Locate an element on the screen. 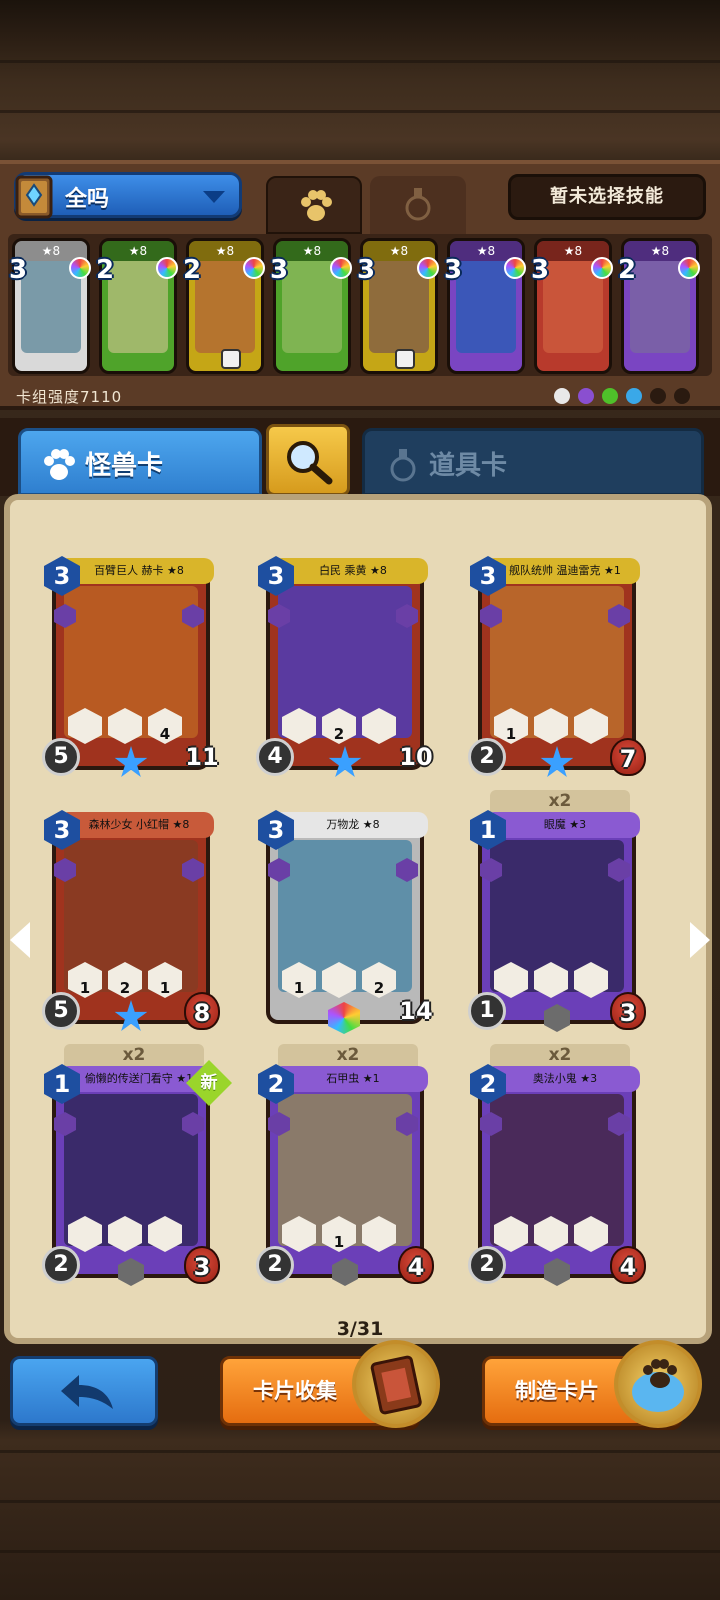 The width and height of the screenshot is (720, 1600). tab-item-cards: 道具卡 is located at coordinates (533, 462).